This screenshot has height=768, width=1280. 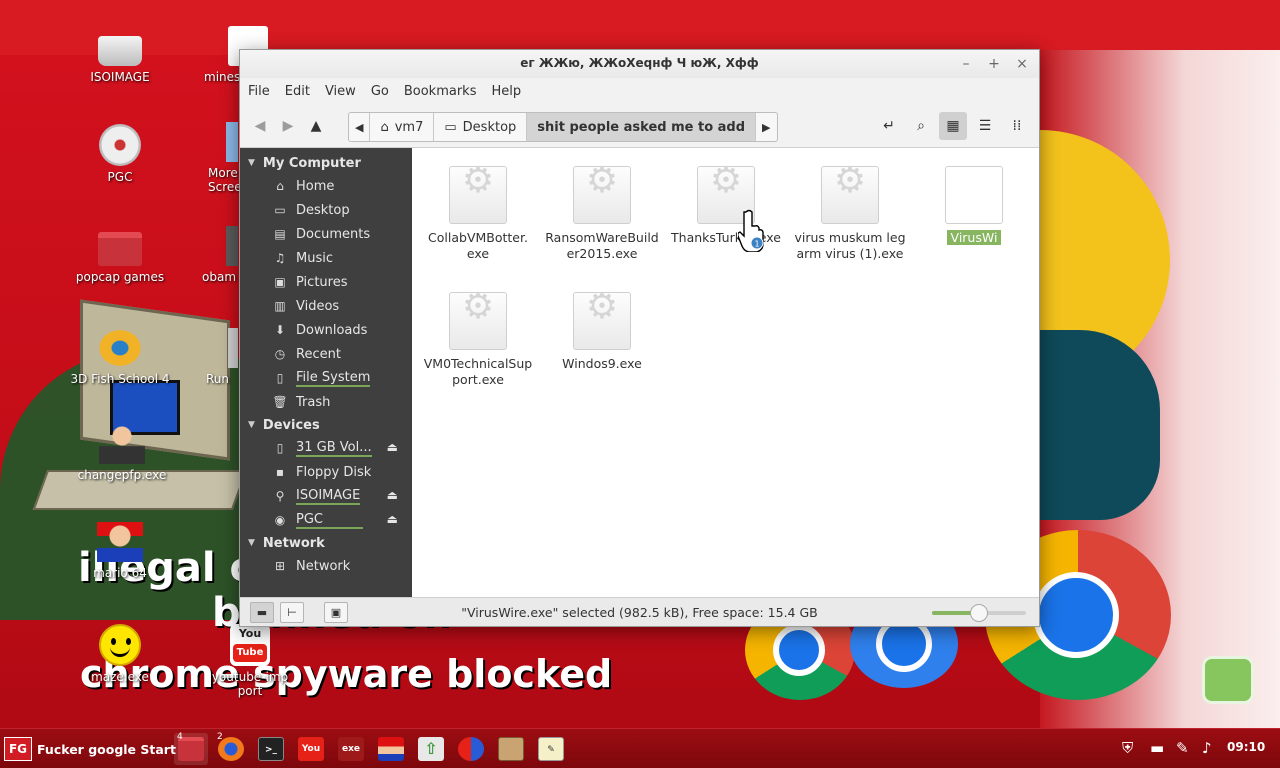 What do you see at coordinates (326, 425) in the screenshot?
I see `sidebar-section-devices: ▼ Devices` at bounding box center [326, 425].